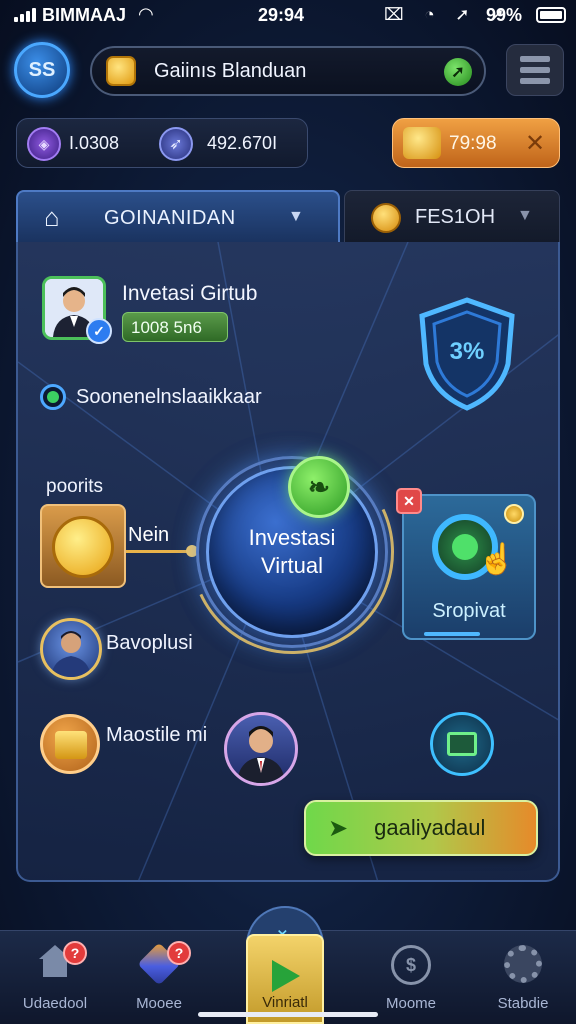 The image size is (576, 1024). I want to click on nav-label: Stabdie, so click(523, 1003).